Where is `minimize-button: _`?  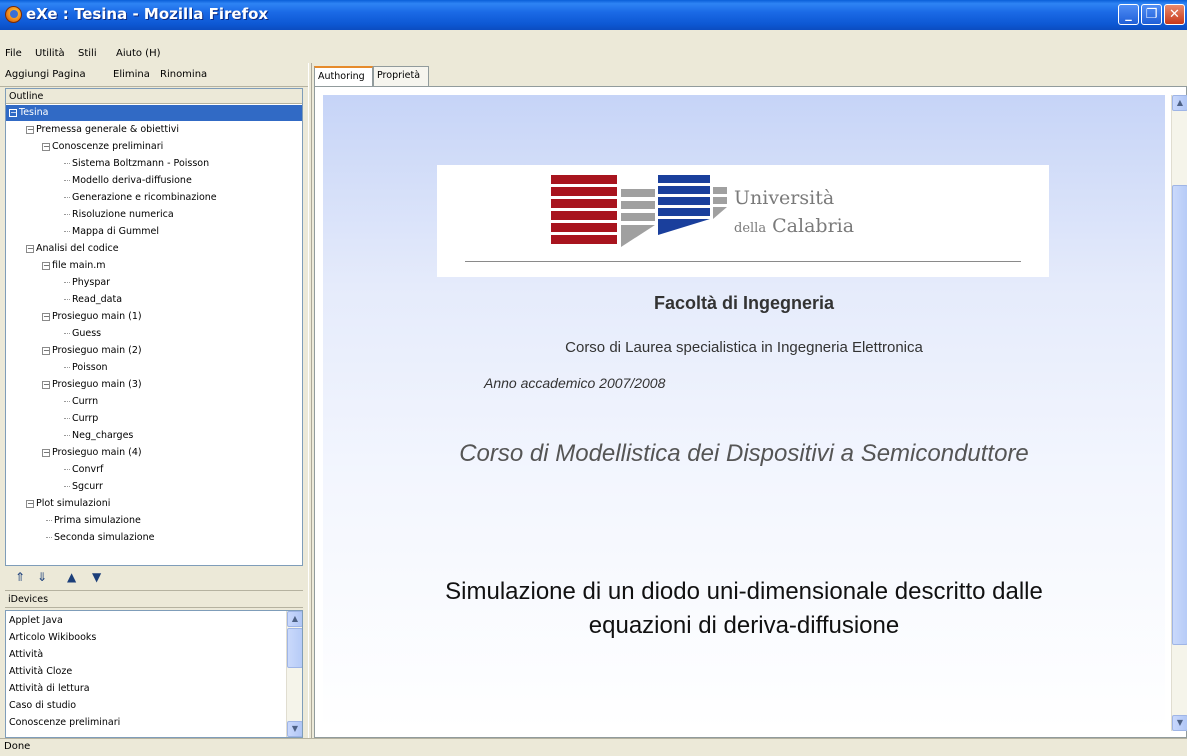 minimize-button: _ is located at coordinates (1128, 14).